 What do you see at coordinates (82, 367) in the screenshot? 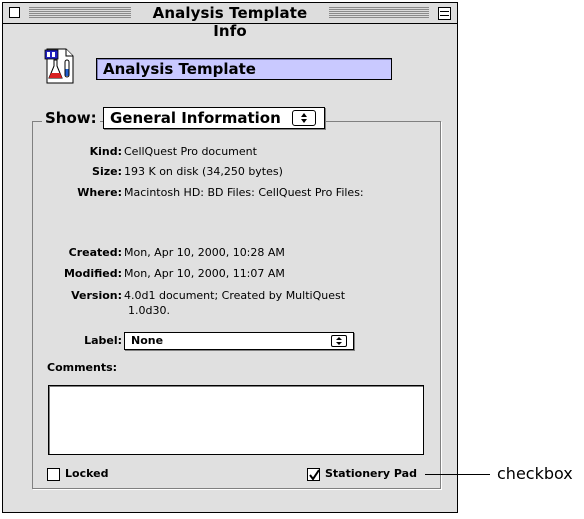
I see `comments-label: Comments:` at bounding box center [82, 367].